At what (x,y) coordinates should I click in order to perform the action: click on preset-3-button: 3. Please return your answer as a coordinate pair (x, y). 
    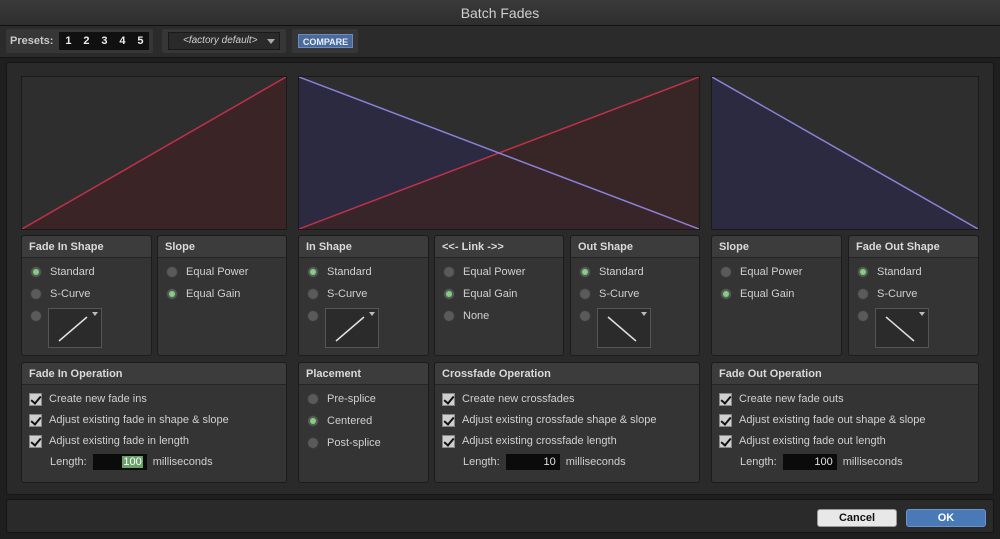
    Looking at the image, I should click on (104, 41).